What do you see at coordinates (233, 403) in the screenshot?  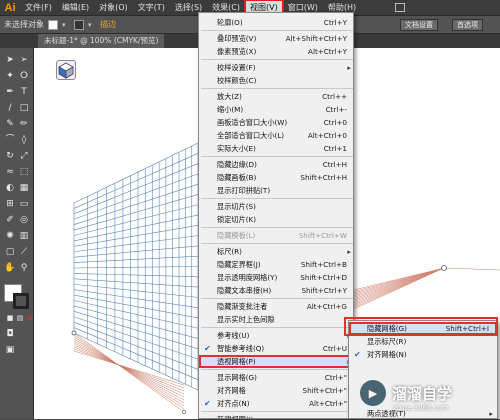 I see `menu-item-label: 对齐点(N)` at bounding box center [233, 403].